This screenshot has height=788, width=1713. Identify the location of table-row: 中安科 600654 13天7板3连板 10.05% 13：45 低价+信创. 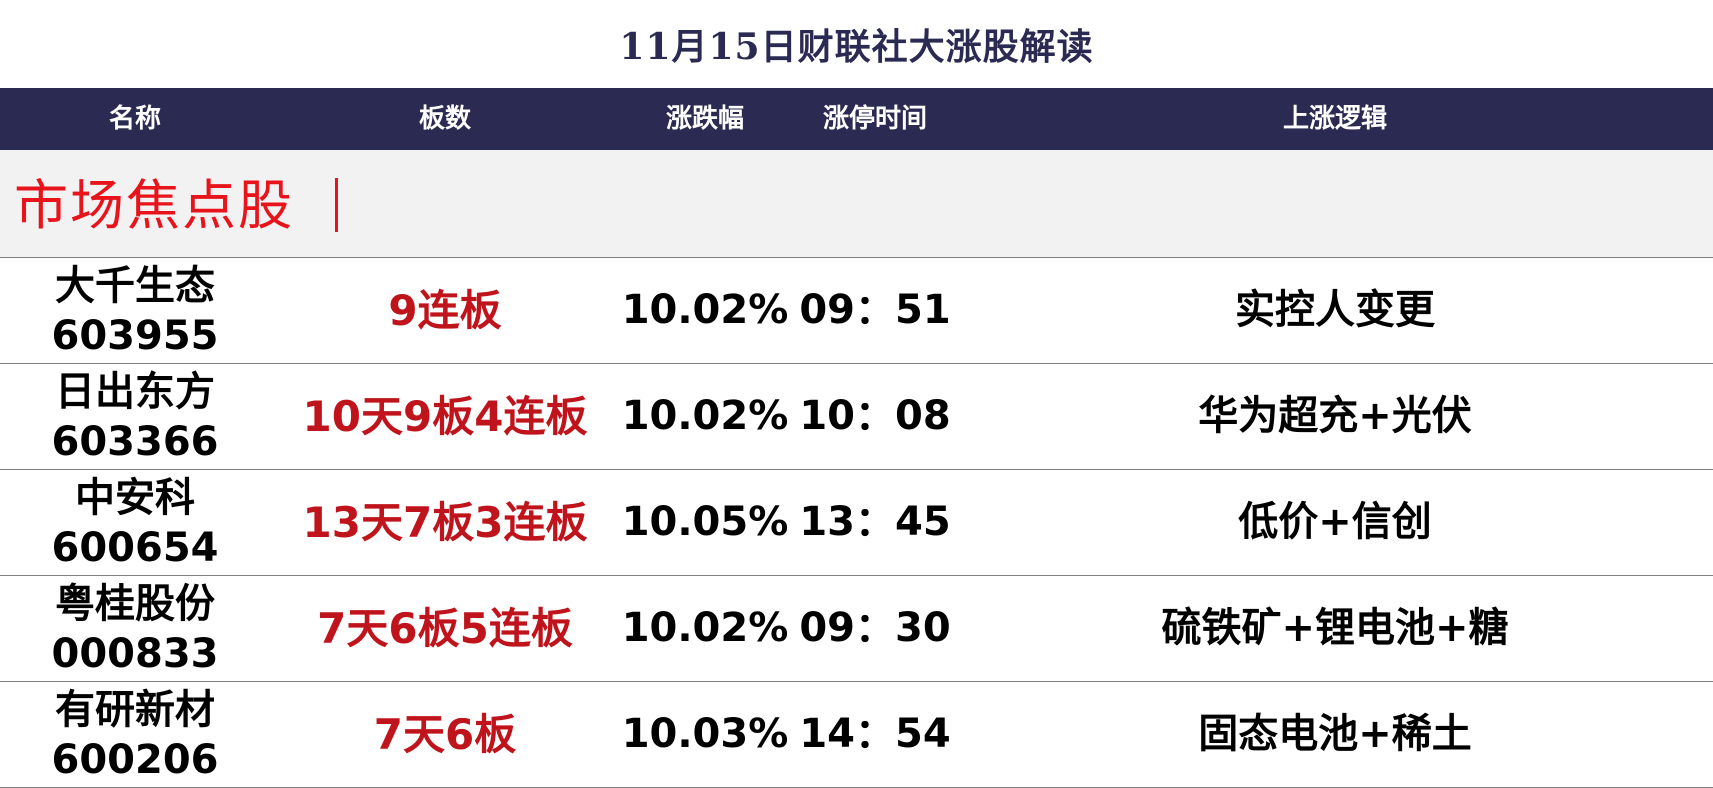
(856, 523).